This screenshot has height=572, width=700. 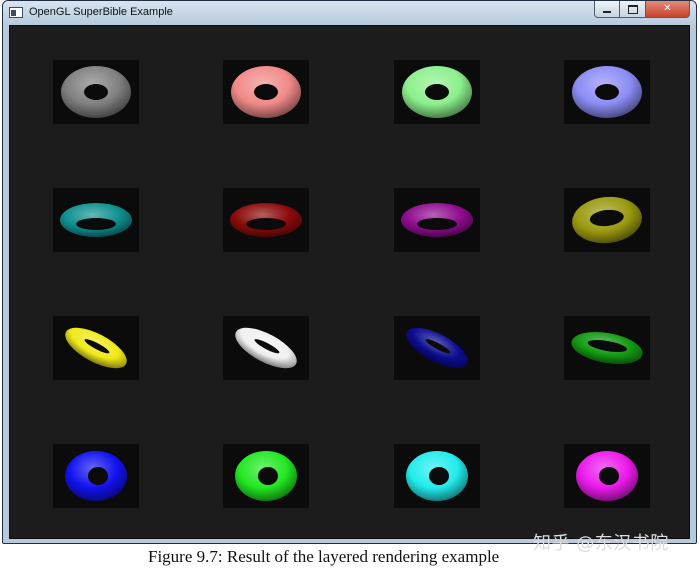 I want to click on torus-green-tile, so click(x=607, y=348).